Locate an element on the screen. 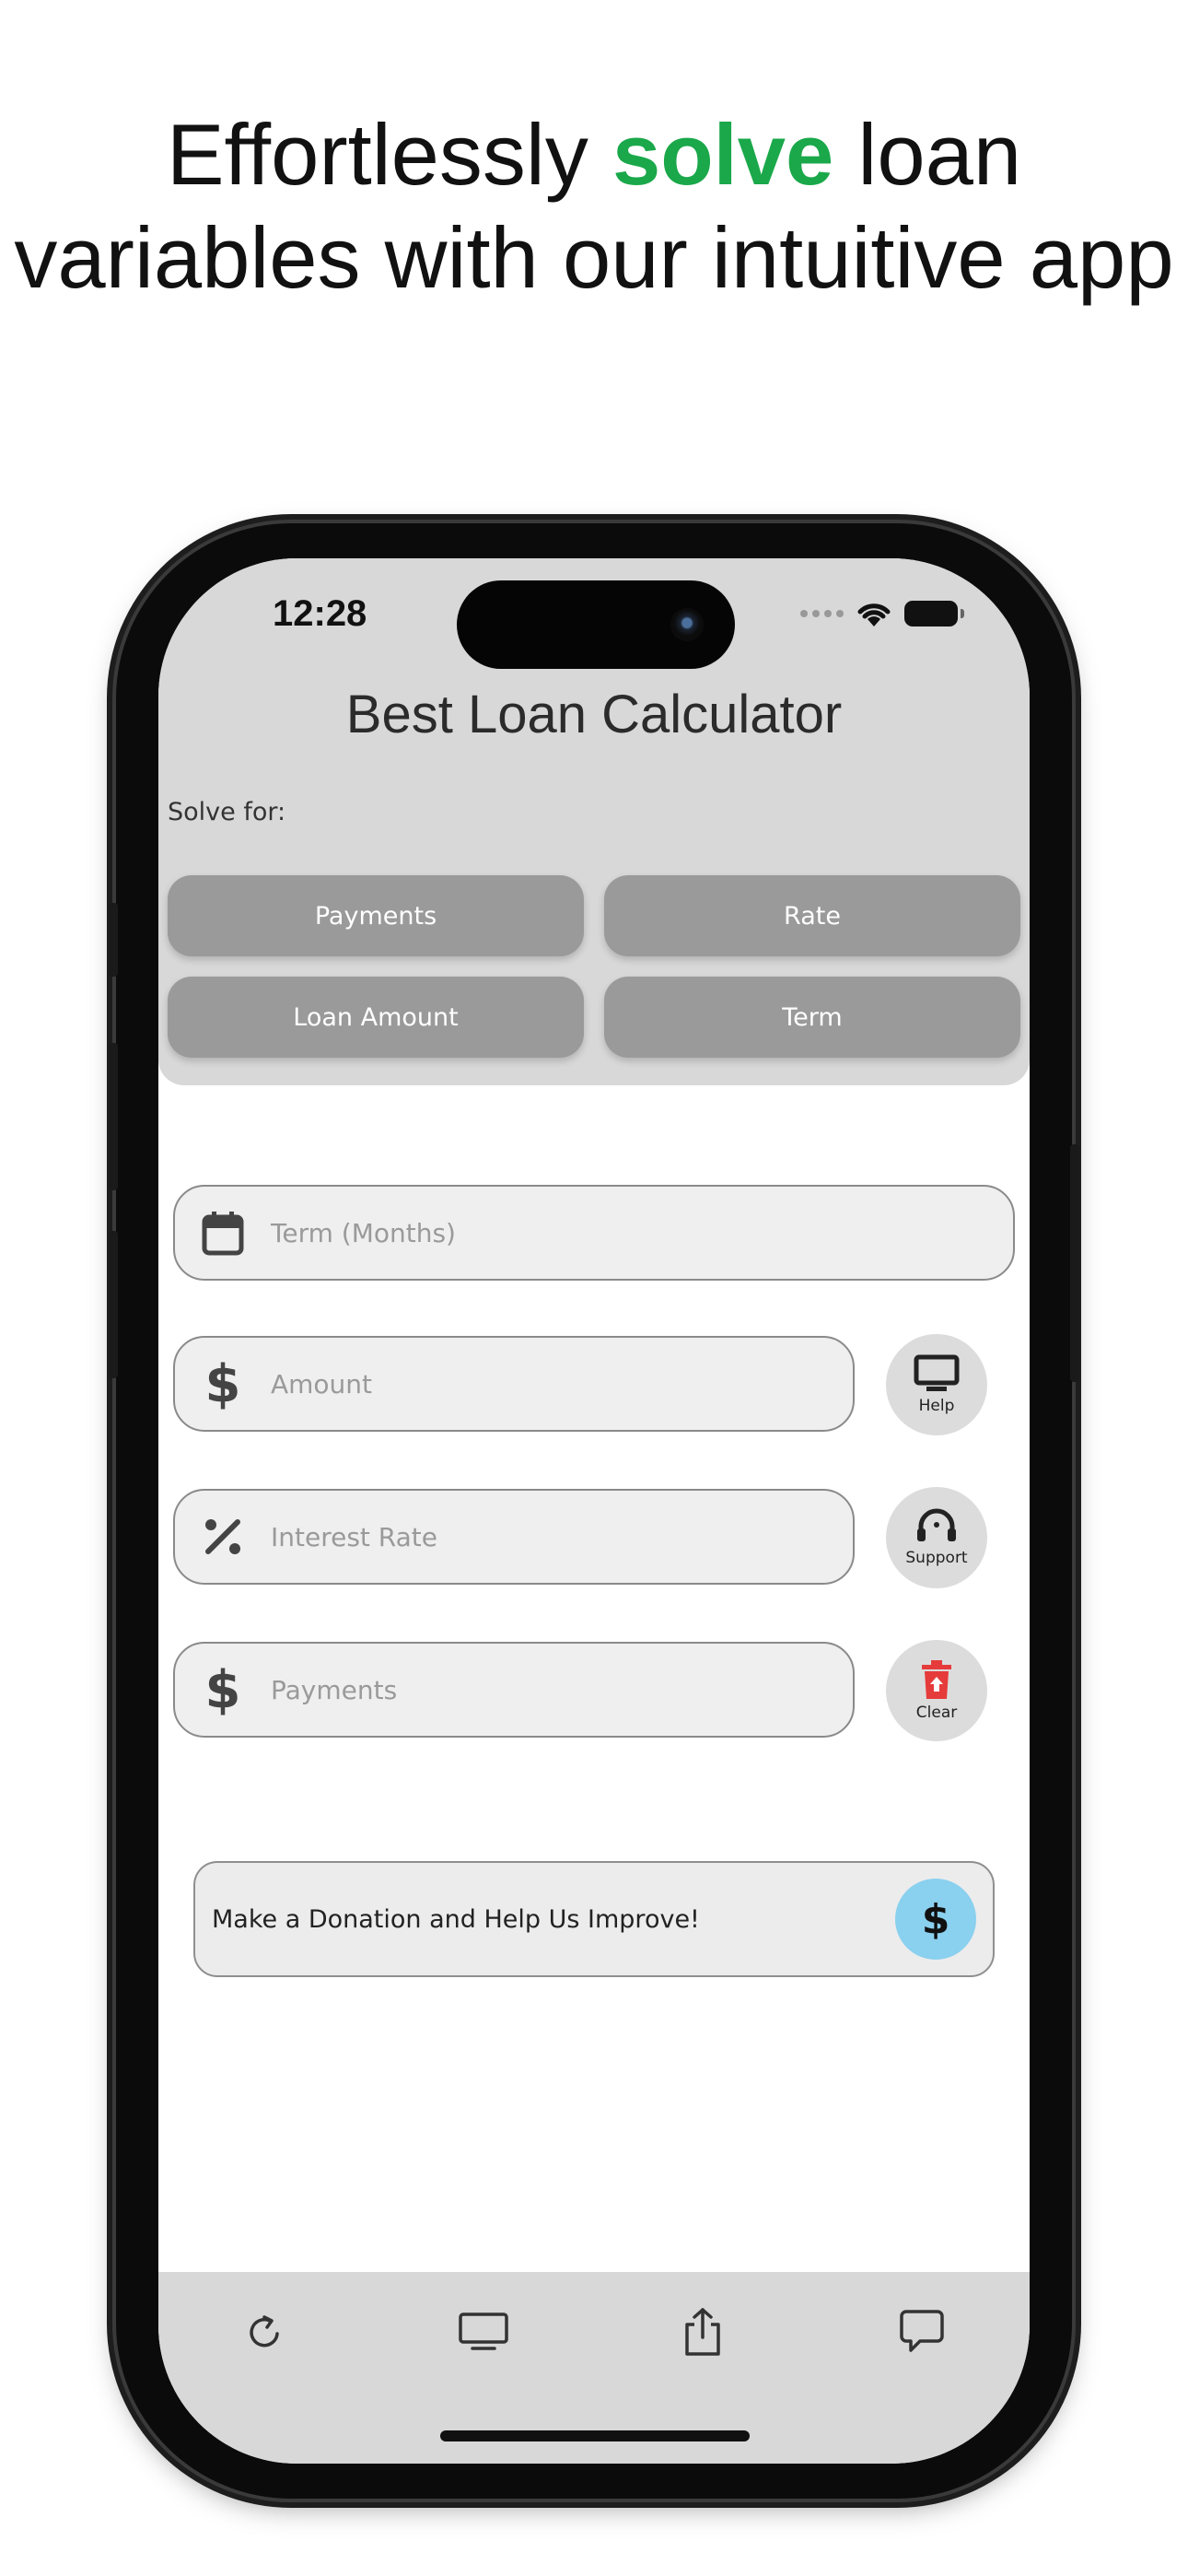 The width and height of the screenshot is (1188, 2576). help-button: Help is located at coordinates (937, 1384).